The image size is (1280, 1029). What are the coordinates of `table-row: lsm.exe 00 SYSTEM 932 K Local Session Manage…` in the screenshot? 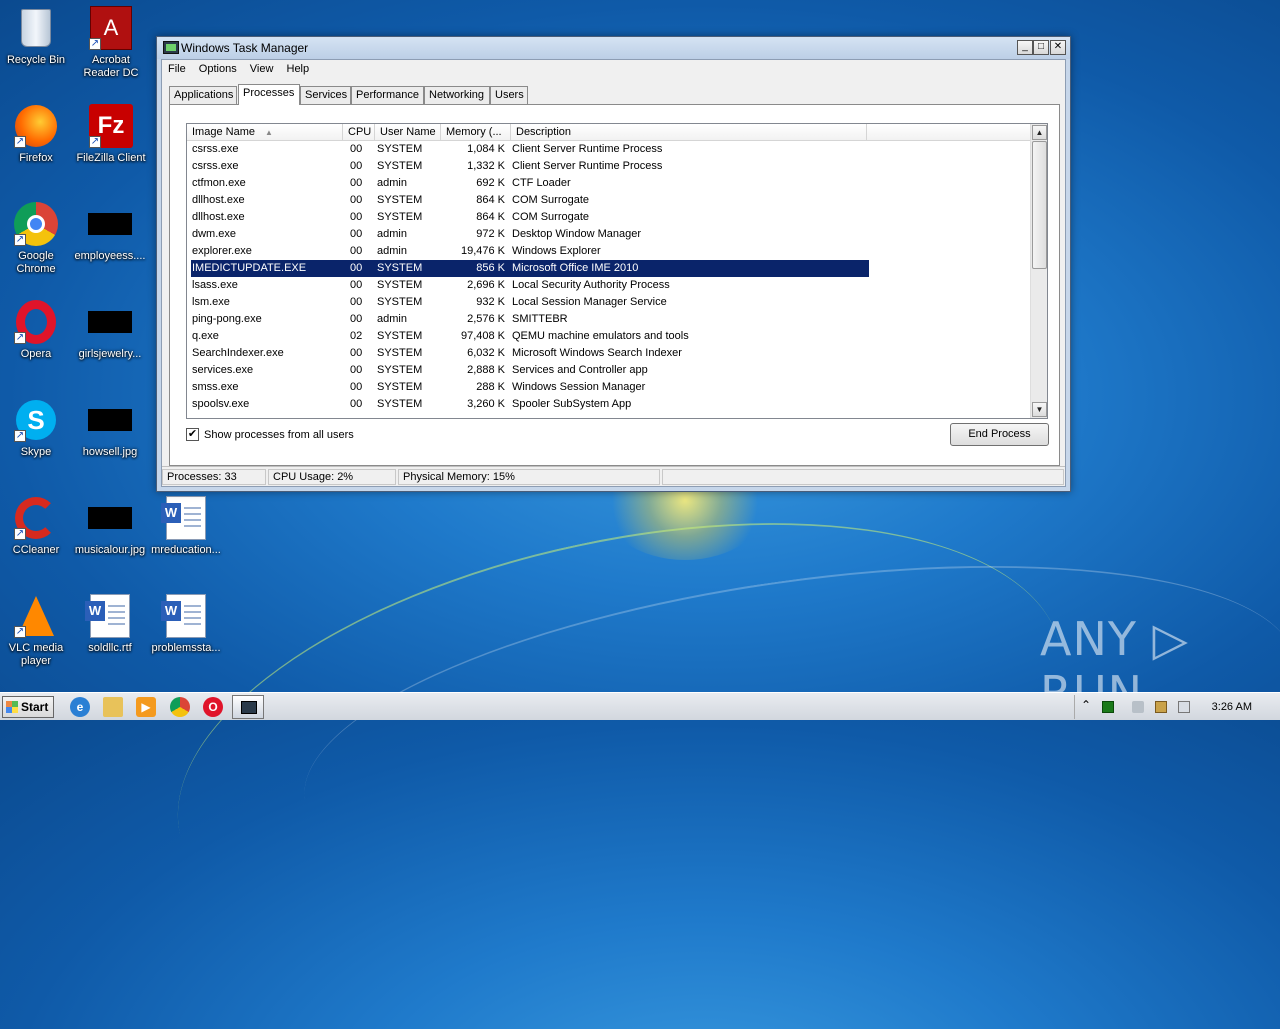 It's located at (609, 302).